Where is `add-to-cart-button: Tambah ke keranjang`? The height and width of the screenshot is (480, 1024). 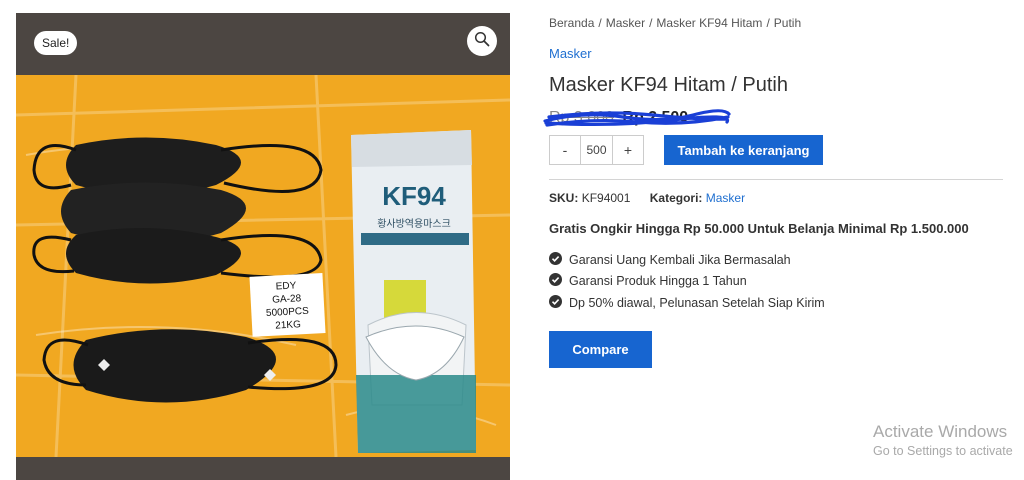 add-to-cart-button: Tambah ke keranjang is located at coordinates (743, 150).